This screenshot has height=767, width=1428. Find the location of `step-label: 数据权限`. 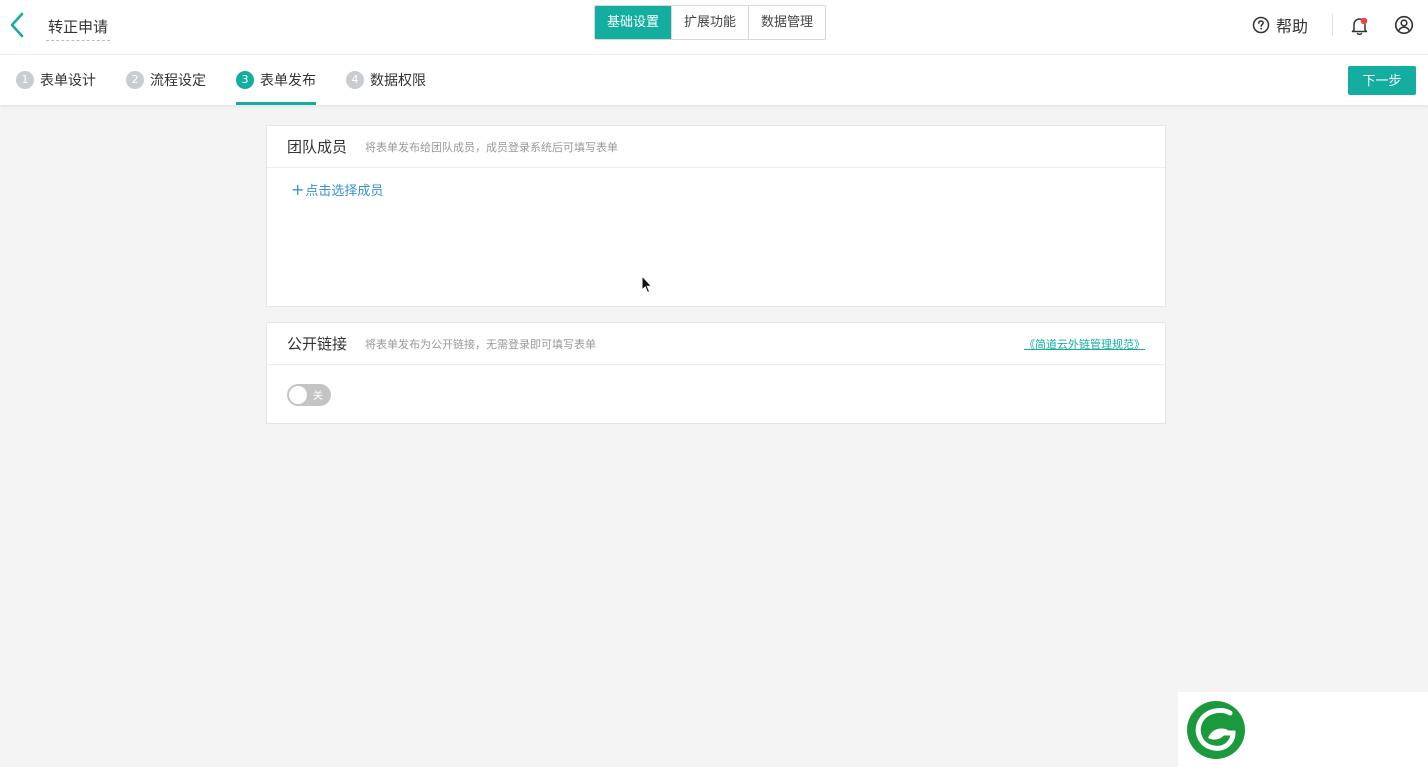

step-label: 数据权限 is located at coordinates (398, 81).